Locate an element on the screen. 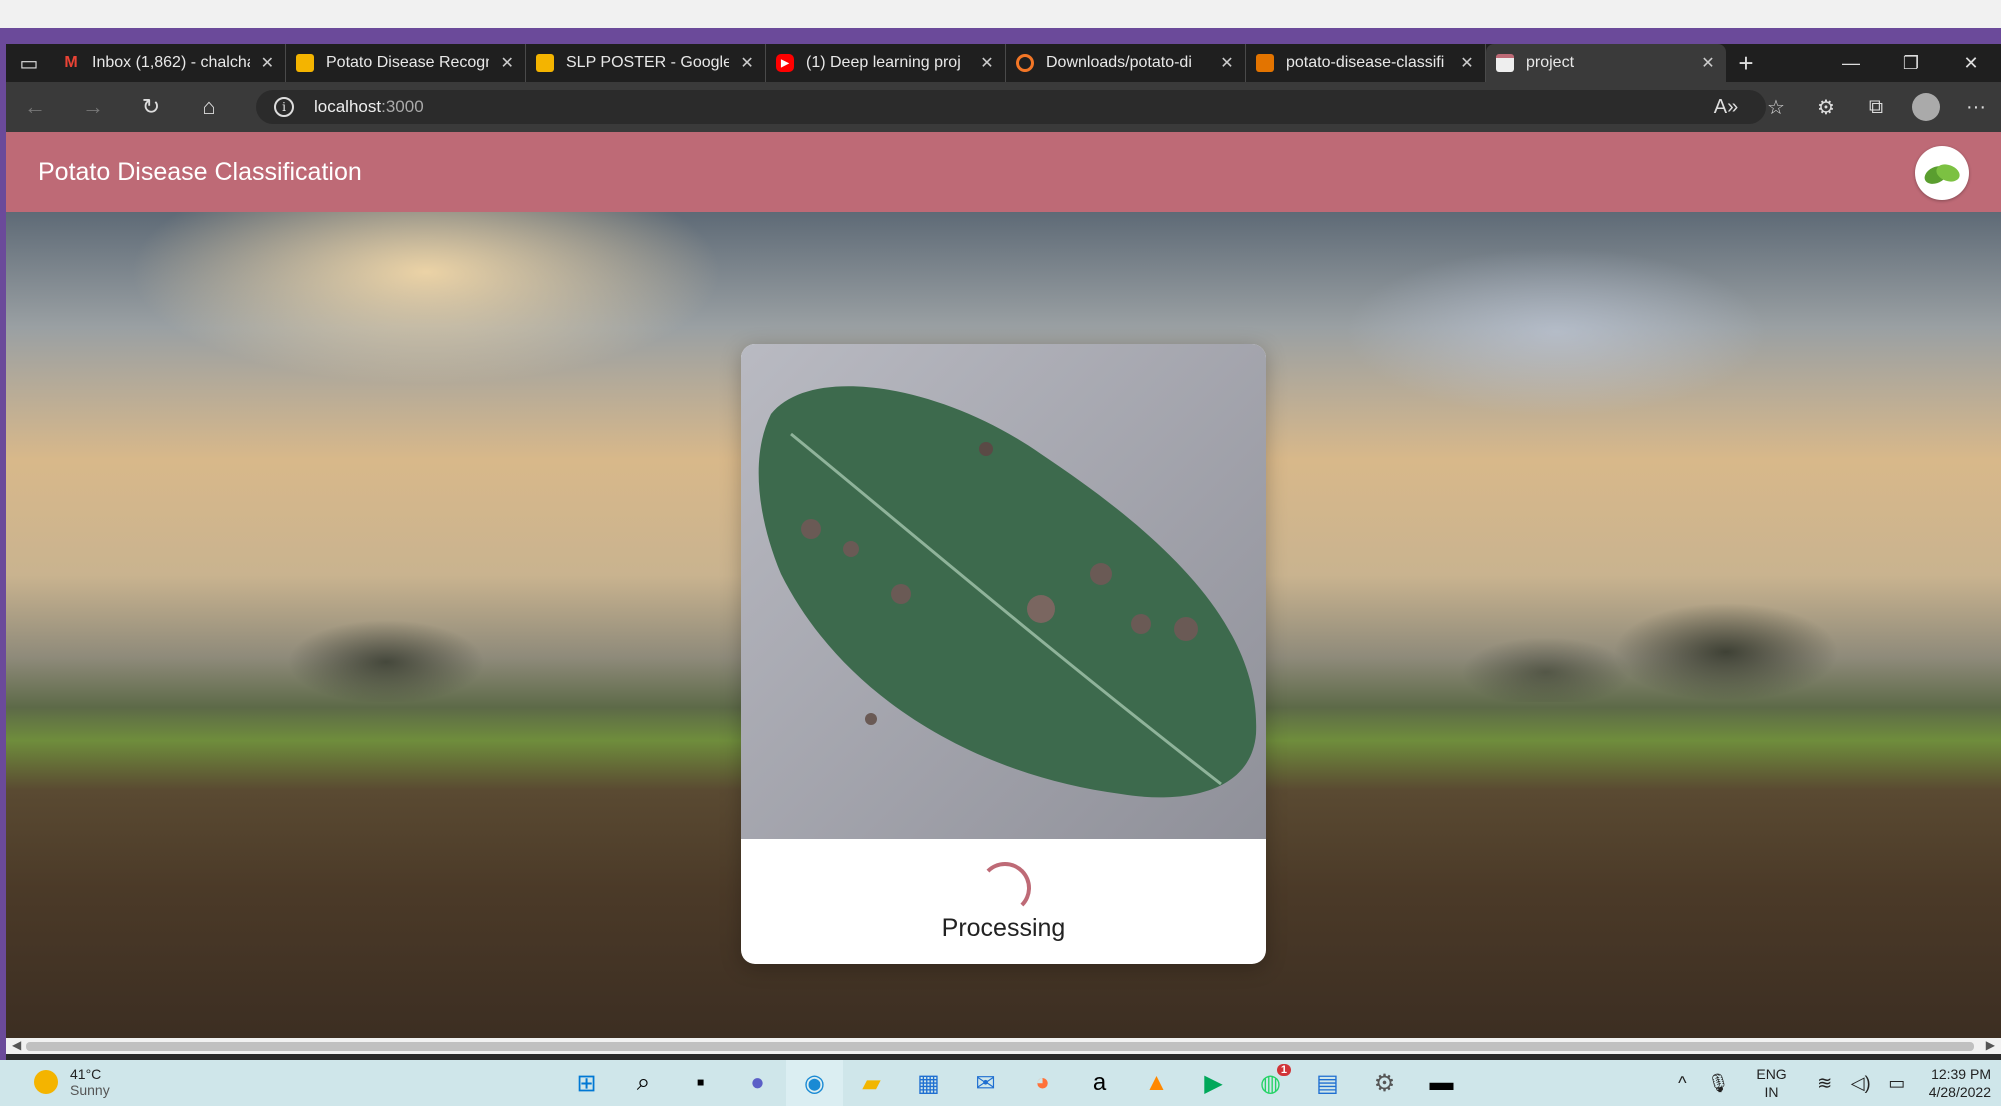 Image resolution: width=2001 pixels, height=1106 pixels. date: 4/28/2022 is located at coordinates (1959, 1092).